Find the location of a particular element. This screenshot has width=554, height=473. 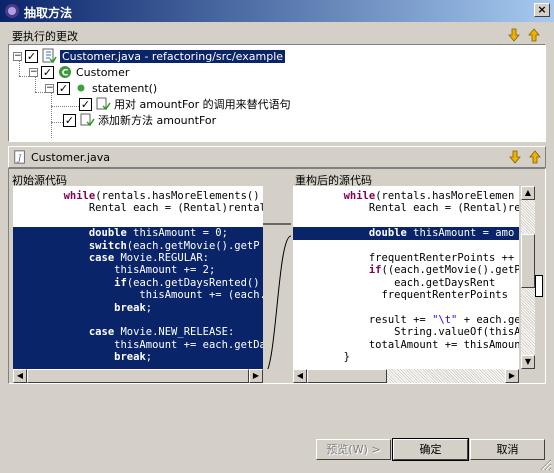

checkbox-add: ✓ is located at coordinates (69, 120).